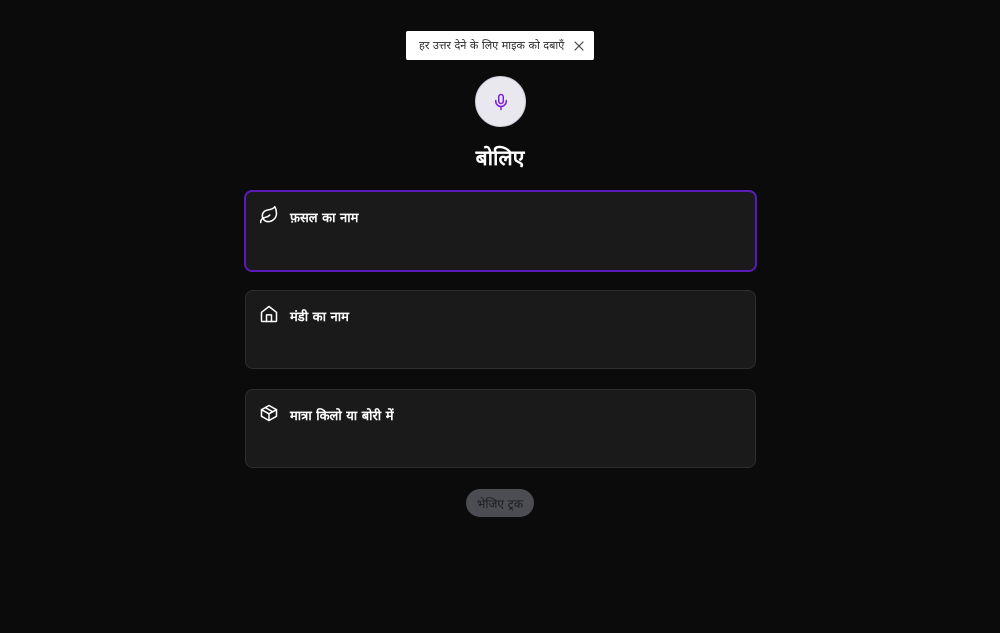 This screenshot has width=1000, height=633. What do you see at coordinates (500, 503) in the screenshot?
I see `send-truck-button: भेजिए ट्रक` at bounding box center [500, 503].